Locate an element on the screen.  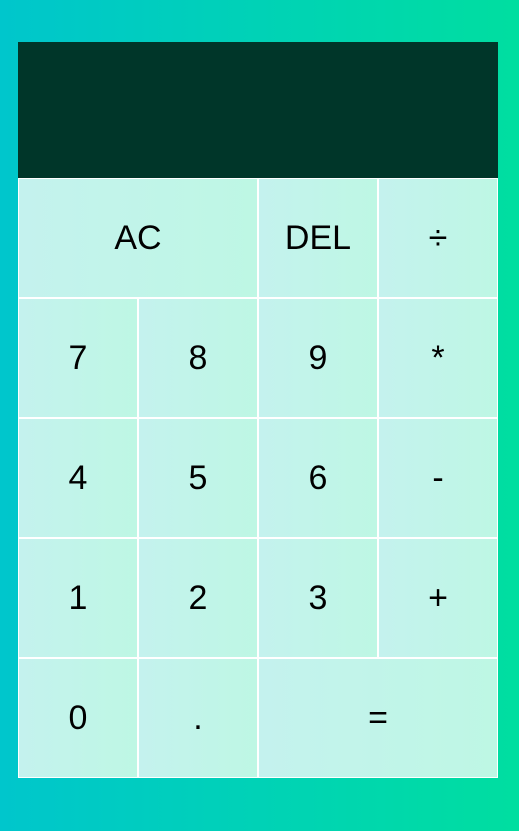
digit-3-button: 3 is located at coordinates (318, 598).